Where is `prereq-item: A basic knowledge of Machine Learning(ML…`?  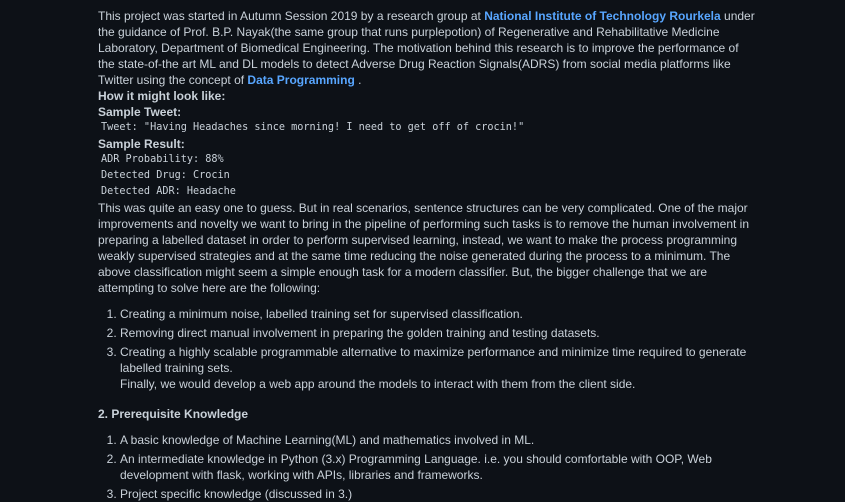
prereq-item: A basic knowledge of Machine Learning(ML… is located at coordinates (439, 440).